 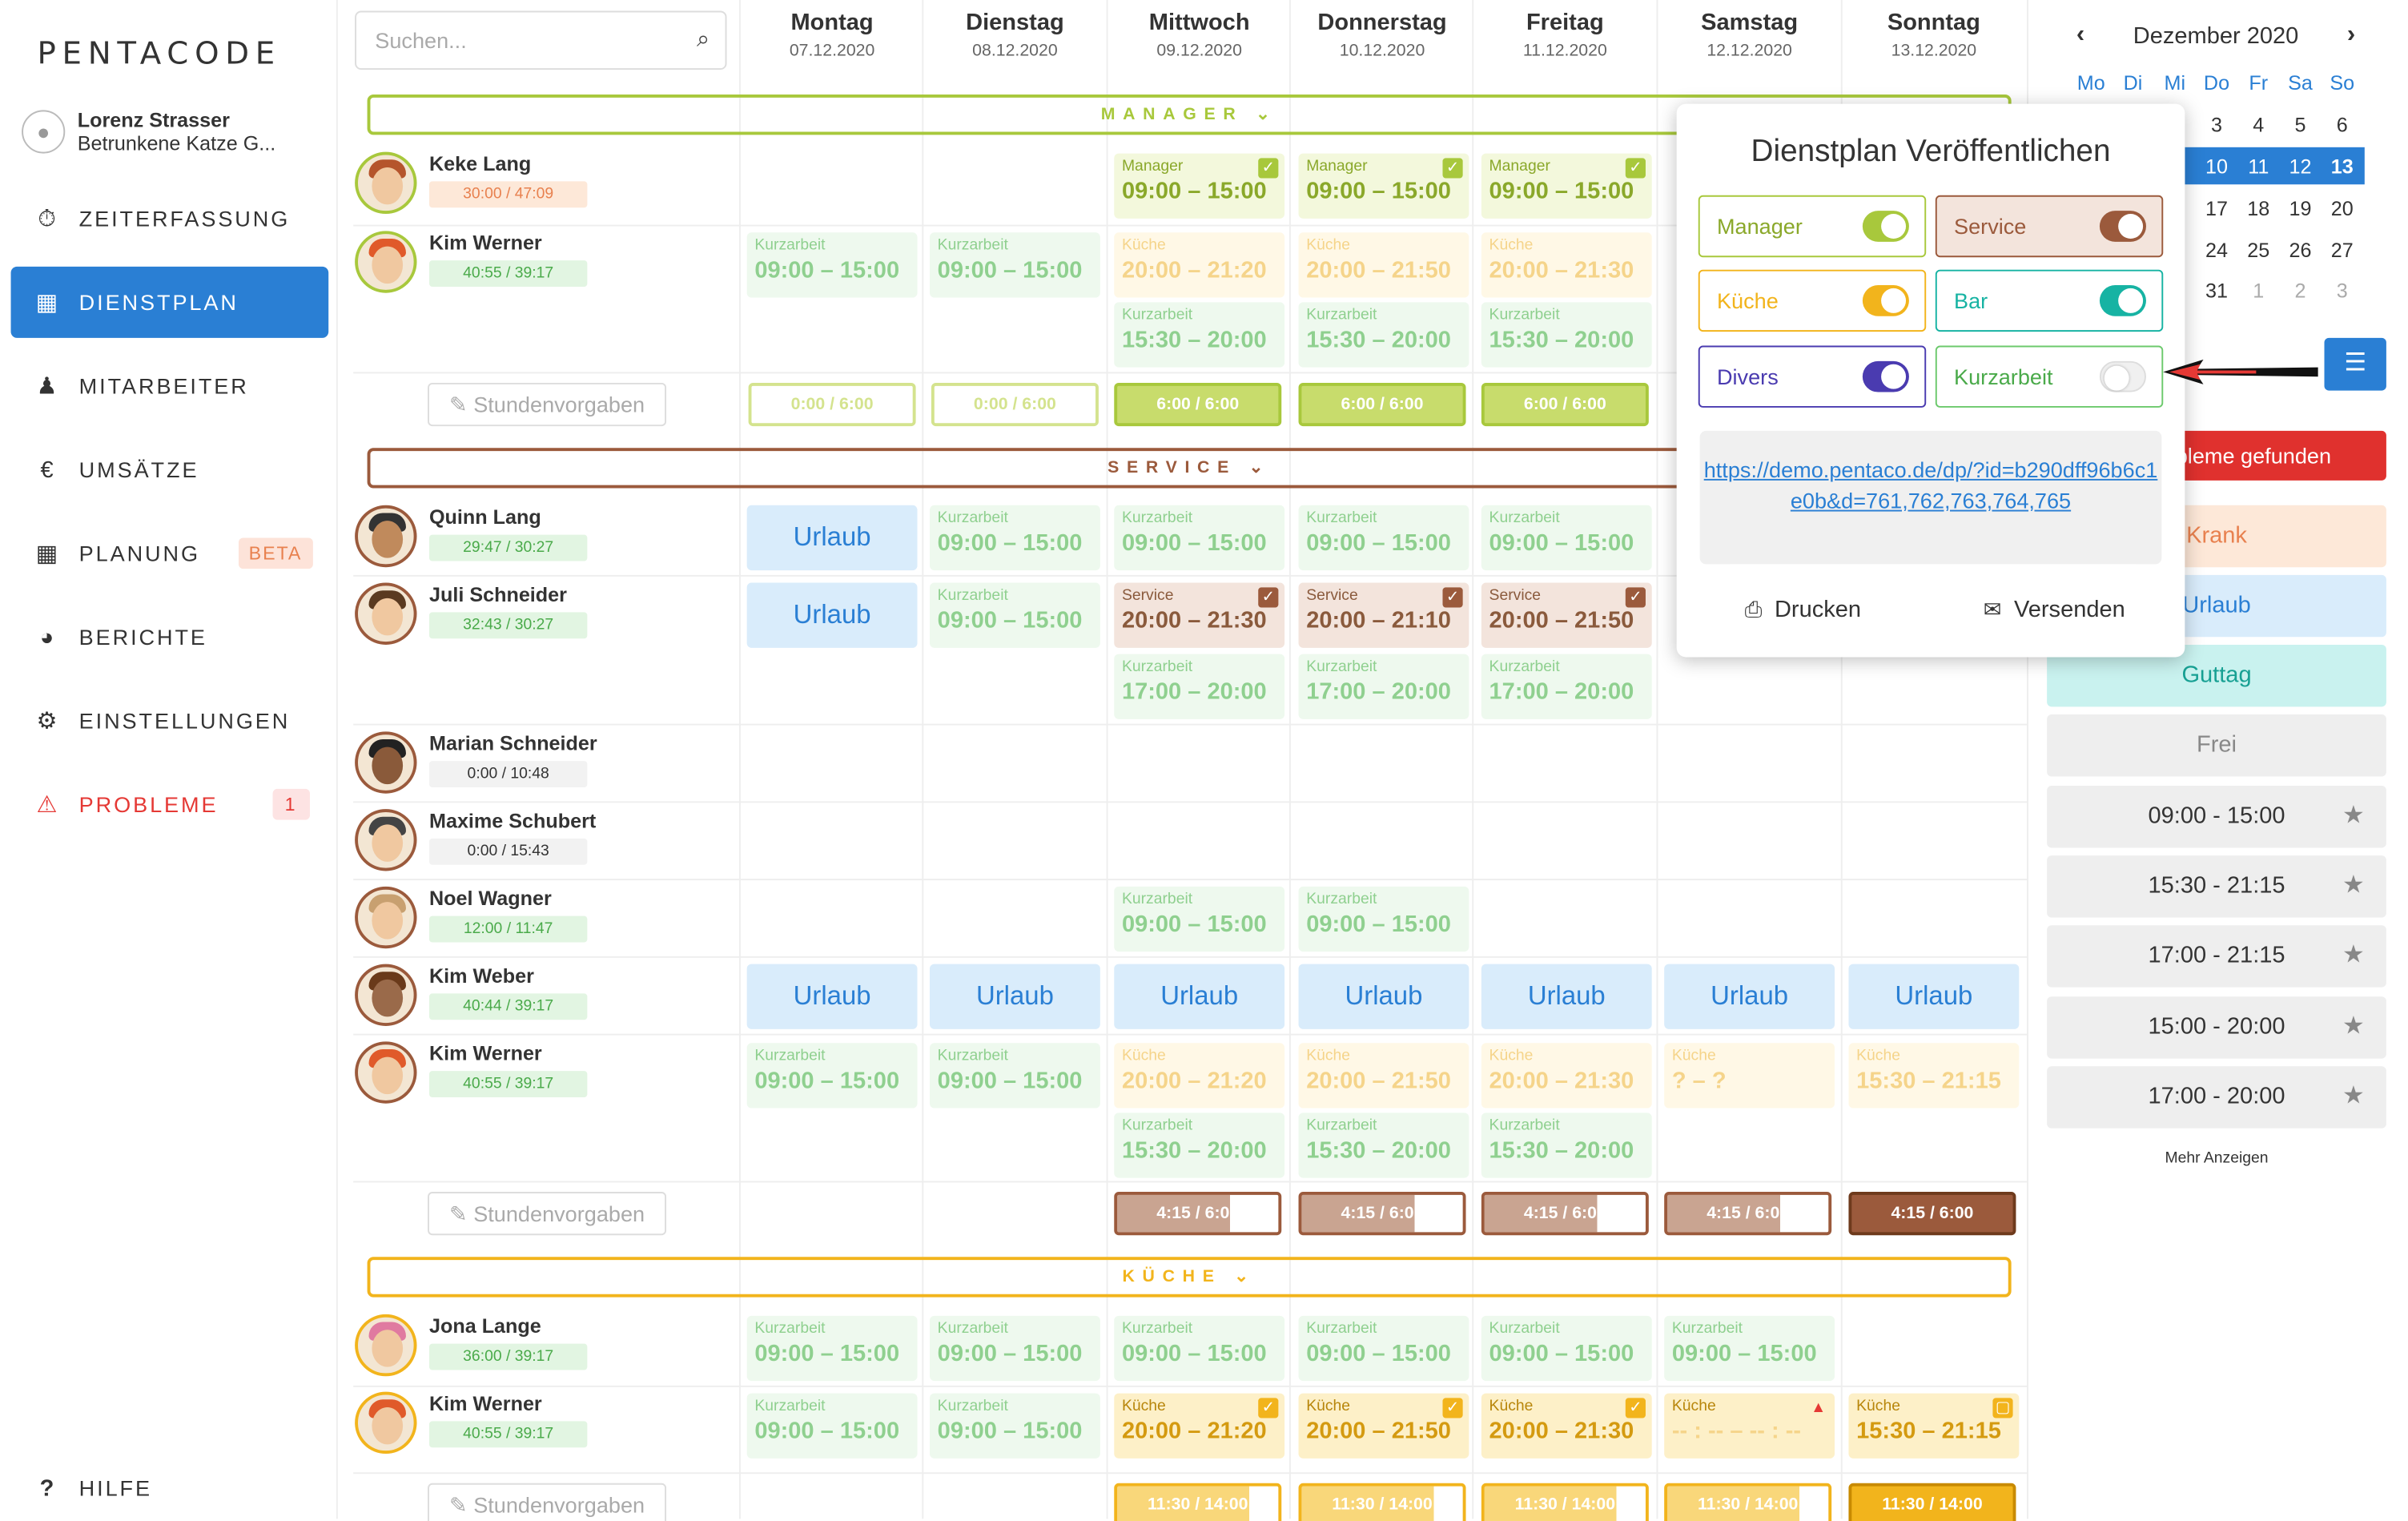 What do you see at coordinates (1384, 615) in the screenshot?
I see `shift-cell: Service 20:00 – 21:10 ✓` at bounding box center [1384, 615].